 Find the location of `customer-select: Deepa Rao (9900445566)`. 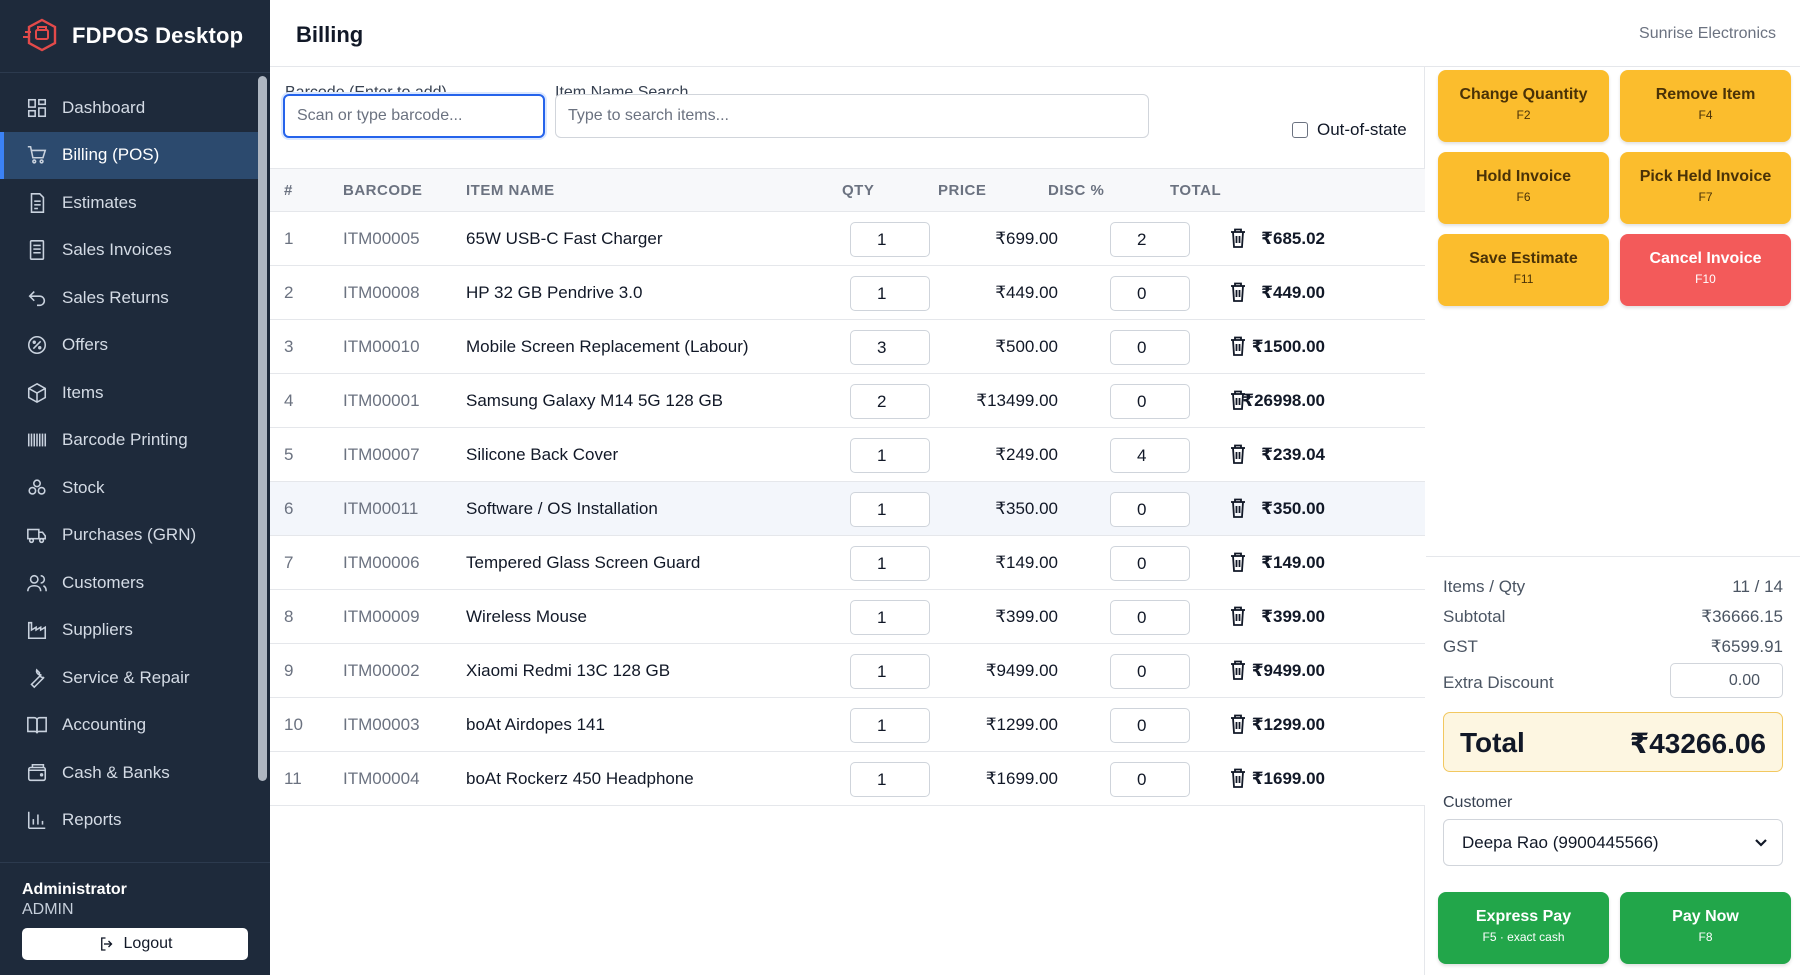

customer-select: Deepa Rao (9900445566) is located at coordinates (1613, 842).